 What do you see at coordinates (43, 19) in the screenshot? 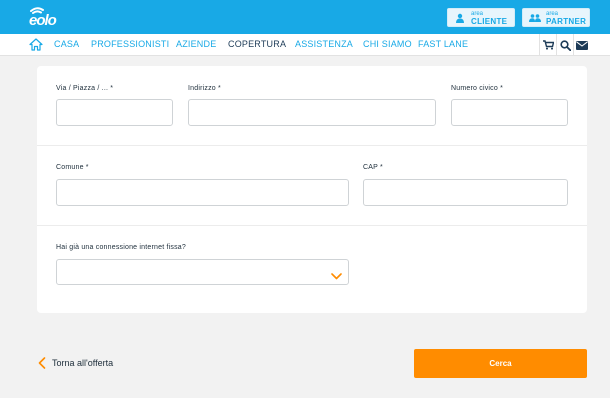
I see `svg-text: eolo` at bounding box center [43, 19].